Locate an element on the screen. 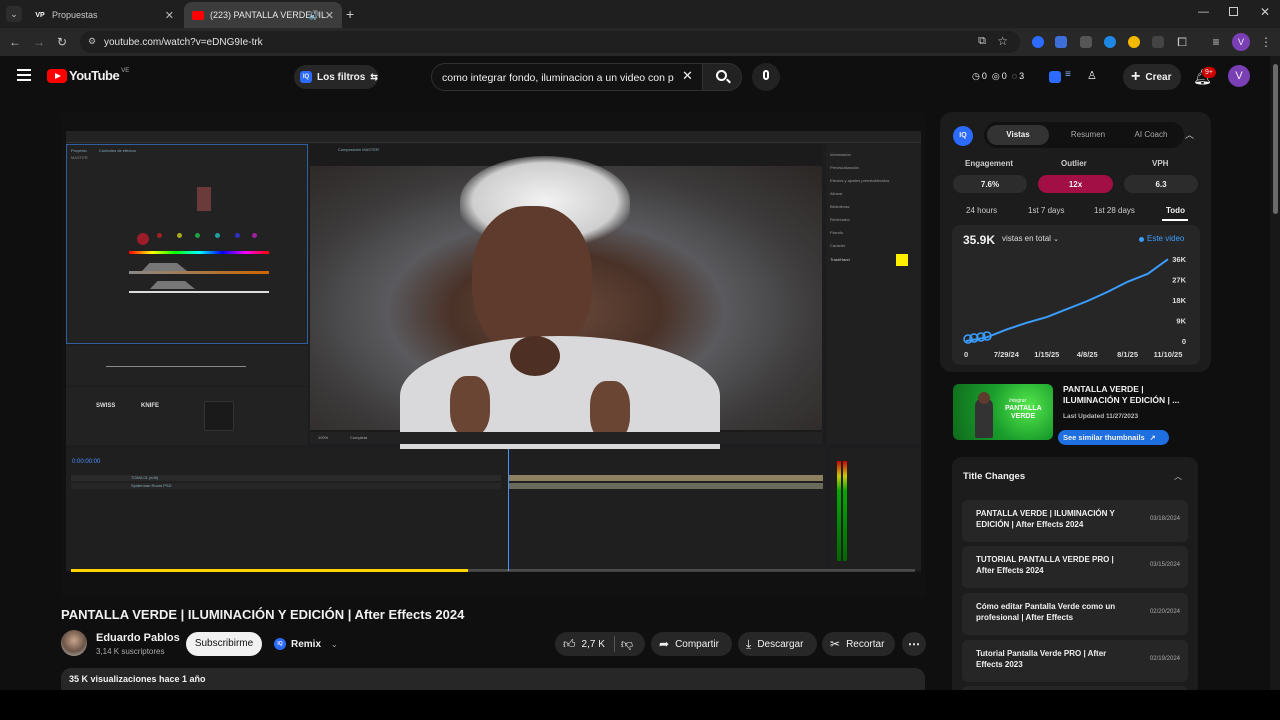 The height and width of the screenshot is (720, 1280). search-button is located at coordinates (722, 77).